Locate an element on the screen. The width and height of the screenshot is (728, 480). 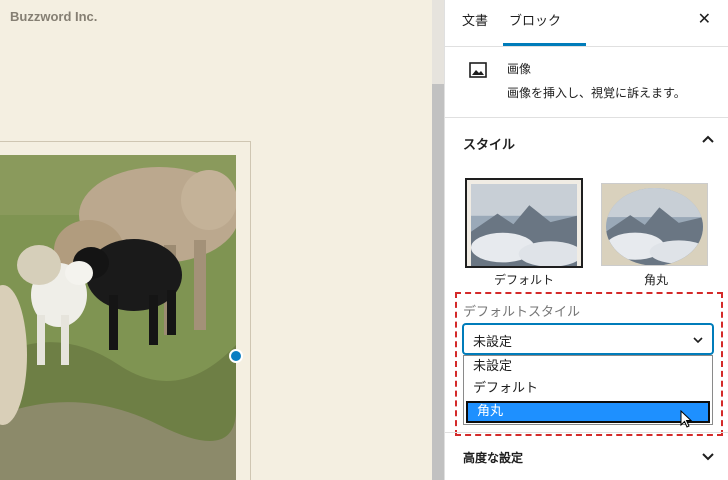
tab-document: 文書 is located at coordinates (475, 19).